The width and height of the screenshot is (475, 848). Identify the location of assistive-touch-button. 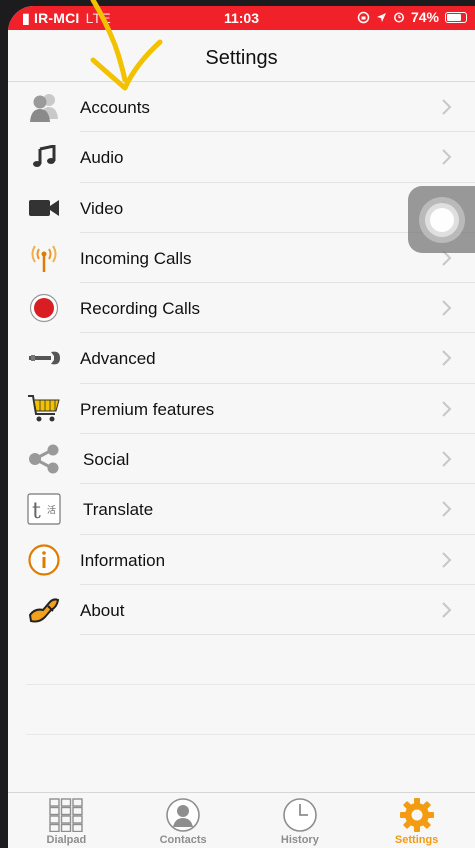
(441, 219).